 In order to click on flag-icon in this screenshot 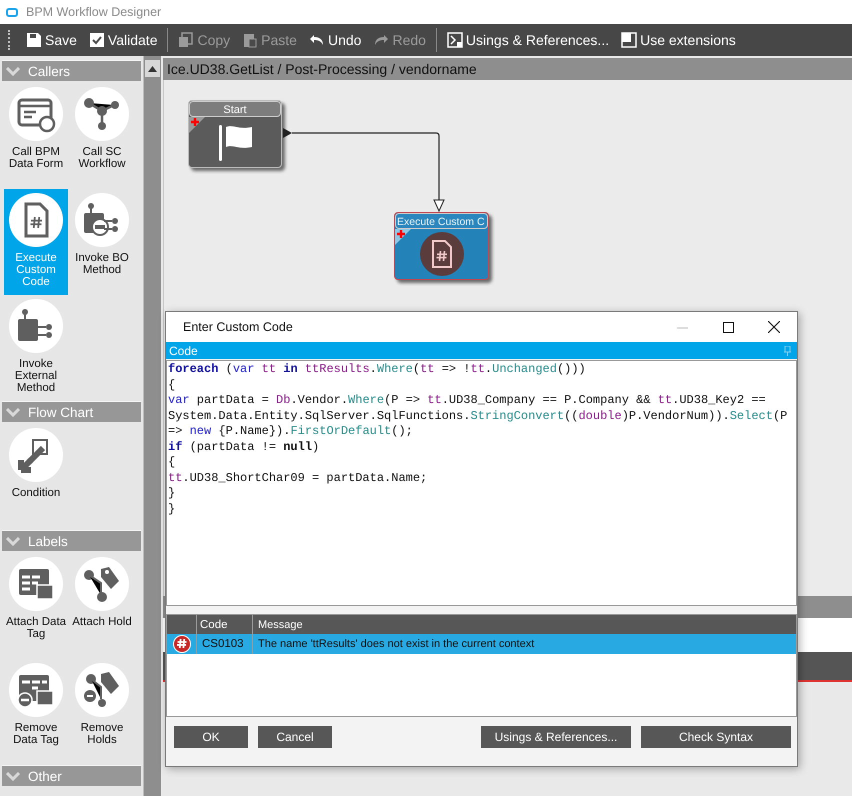, I will do `click(235, 142)`.